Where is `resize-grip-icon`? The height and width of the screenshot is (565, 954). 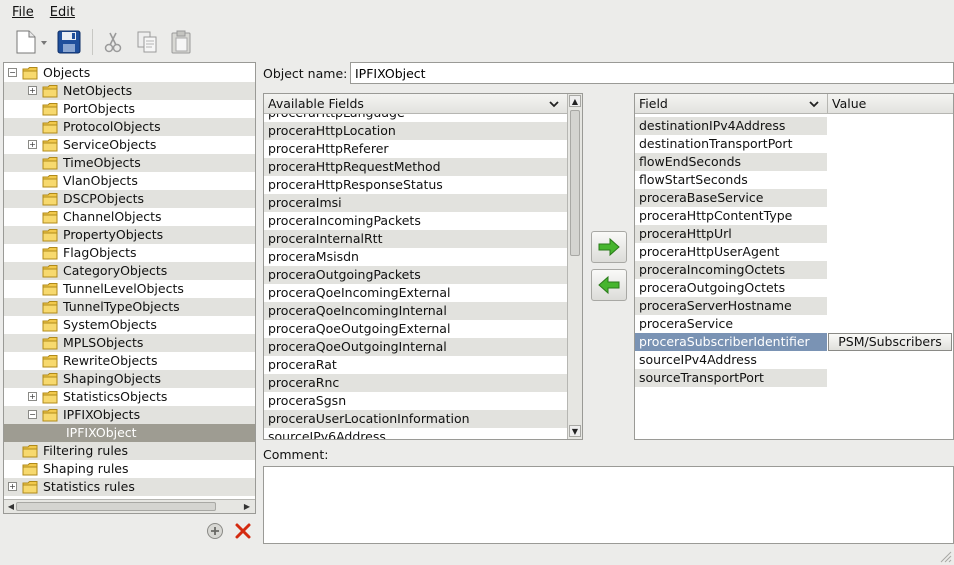
resize-grip-icon is located at coordinates (945, 556).